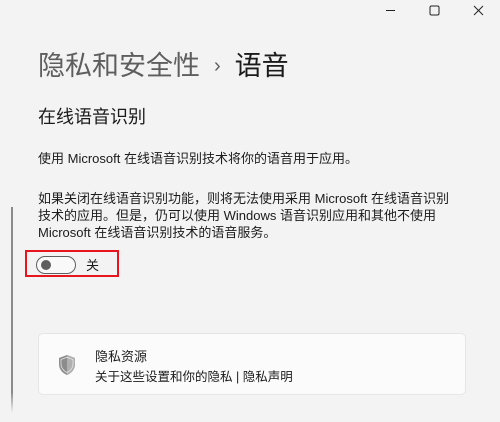 The width and height of the screenshot is (500, 422). What do you see at coordinates (217, 66) in the screenshot?
I see `chevron-right-icon: ›` at bounding box center [217, 66].